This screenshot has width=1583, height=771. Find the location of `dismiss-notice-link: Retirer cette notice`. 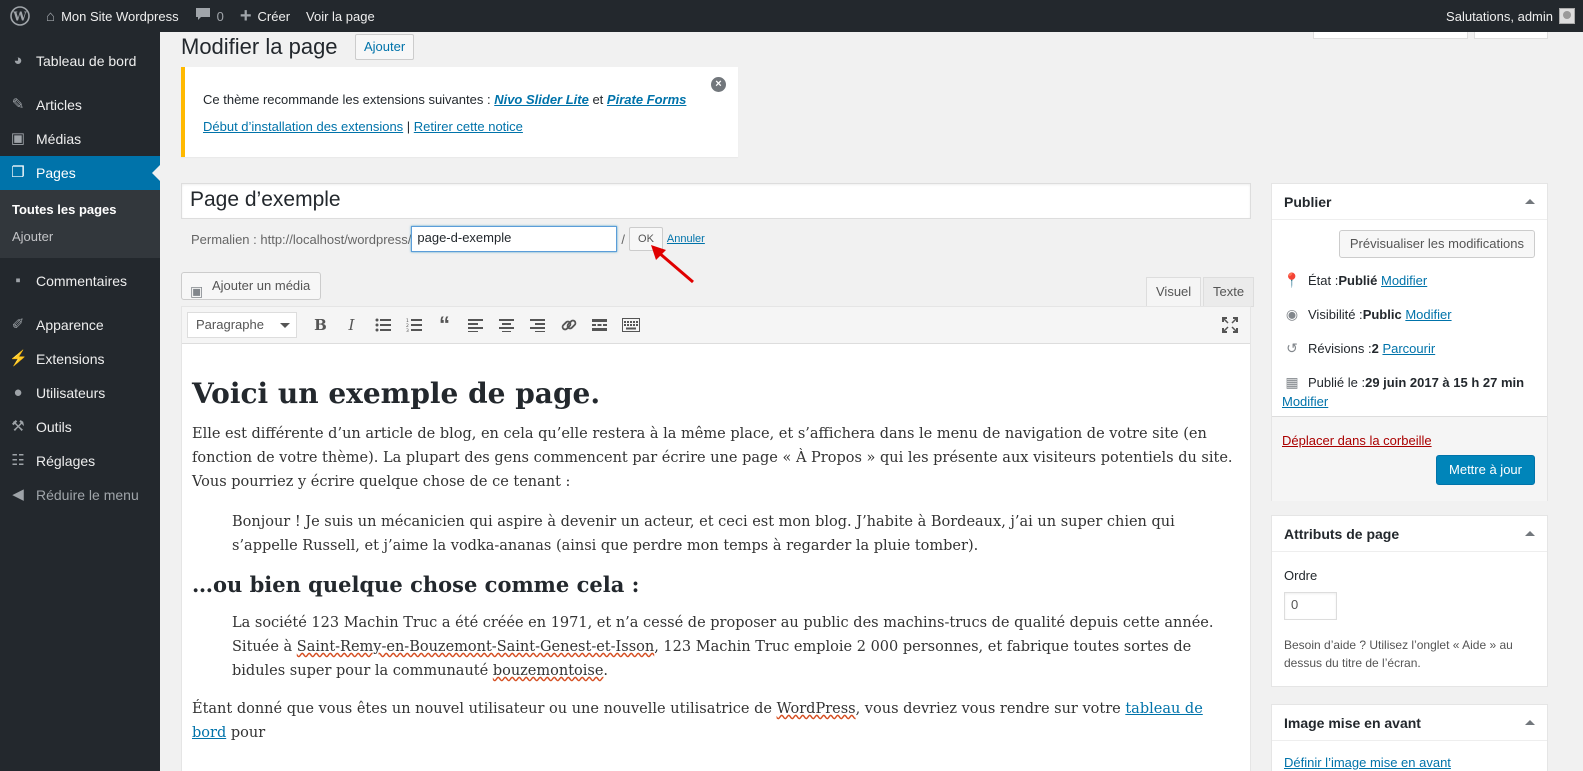

dismiss-notice-link: Retirer cette notice is located at coordinates (468, 126).